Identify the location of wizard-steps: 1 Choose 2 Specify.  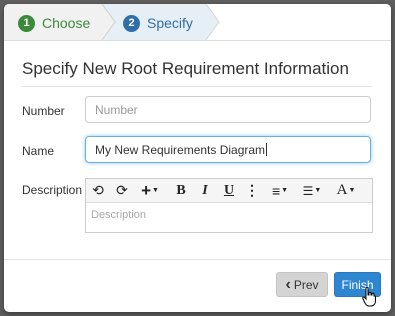
(197, 22).